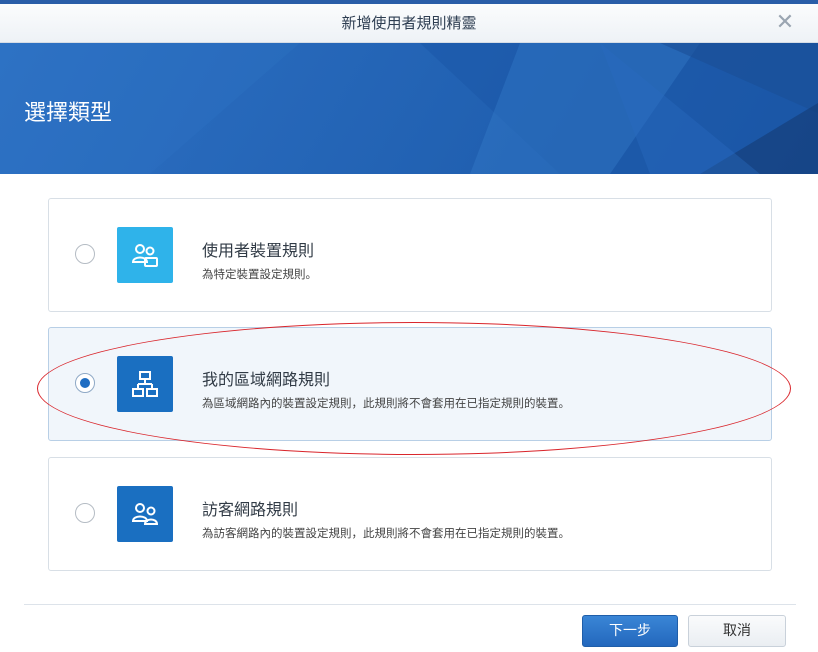 The image size is (818, 652). I want to click on option-title: 使用者裝置規則, so click(258, 250).